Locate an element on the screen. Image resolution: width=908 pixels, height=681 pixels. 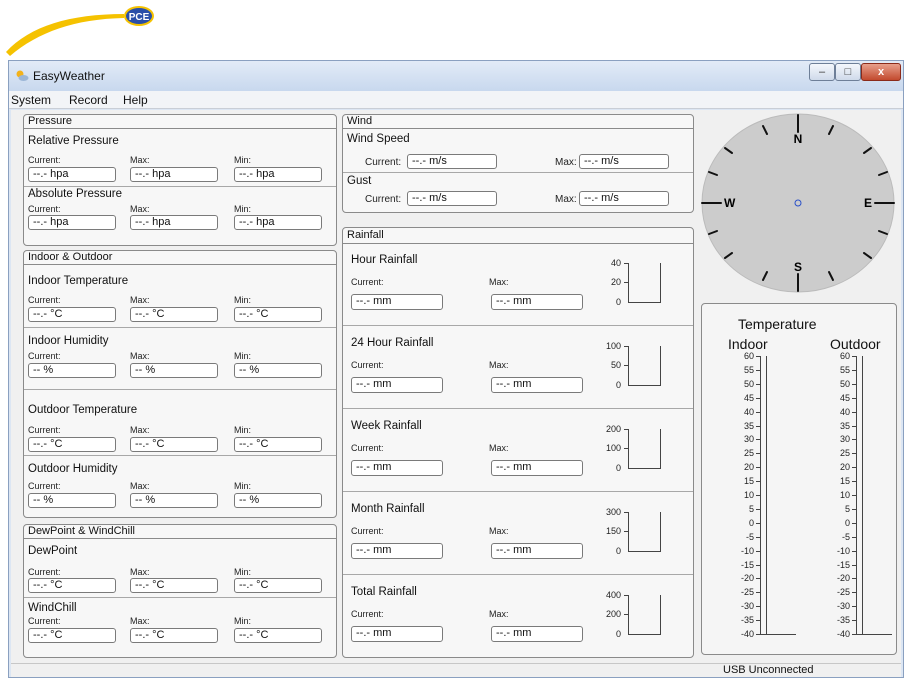
gust-current: --.- m/s is located at coordinates (452, 198).